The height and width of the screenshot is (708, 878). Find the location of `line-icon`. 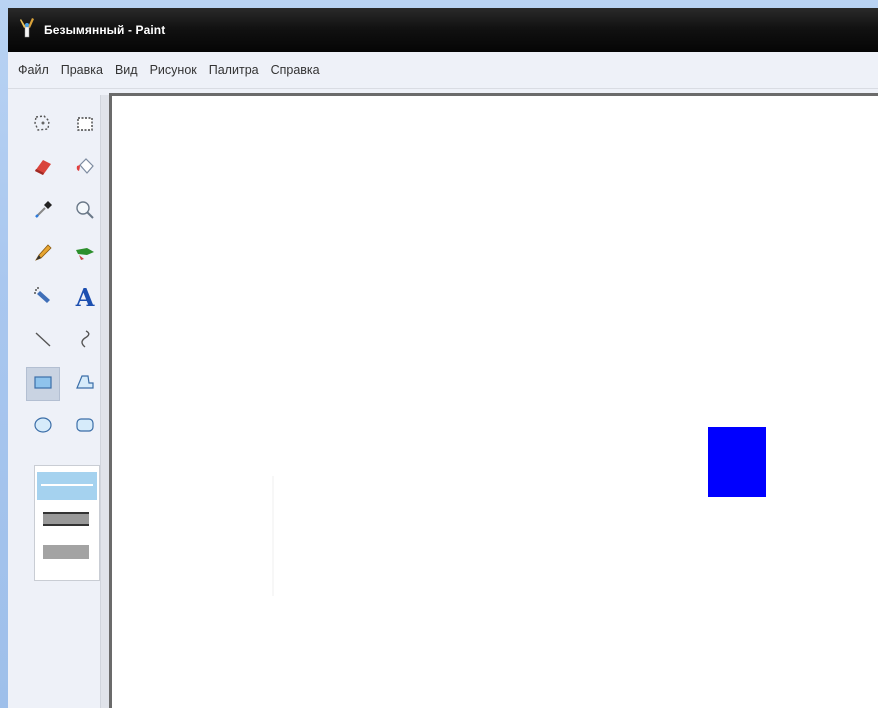

line-icon is located at coordinates (43, 341).